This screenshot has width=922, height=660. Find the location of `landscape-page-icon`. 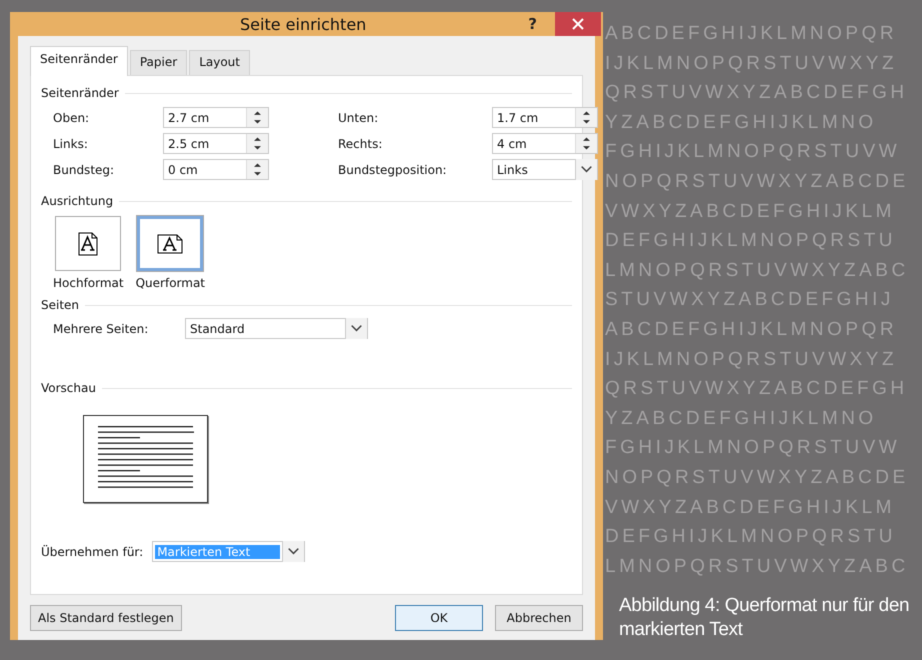

landscape-page-icon is located at coordinates (170, 244).